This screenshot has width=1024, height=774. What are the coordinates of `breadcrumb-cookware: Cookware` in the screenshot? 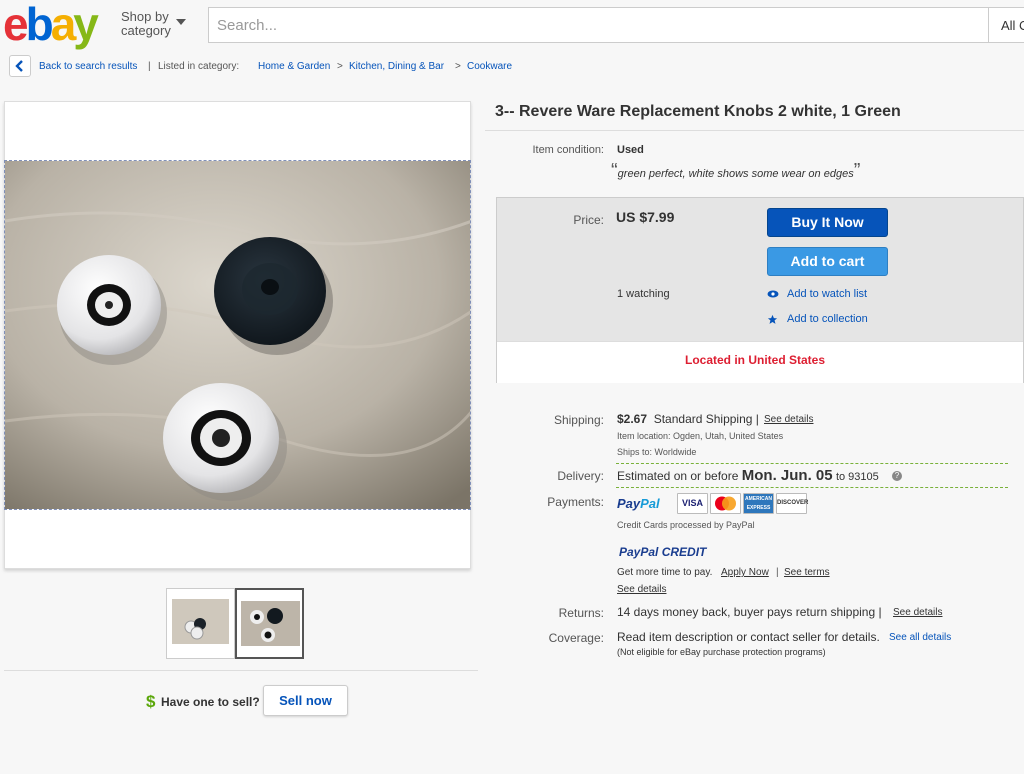 It's located at (489, 67).